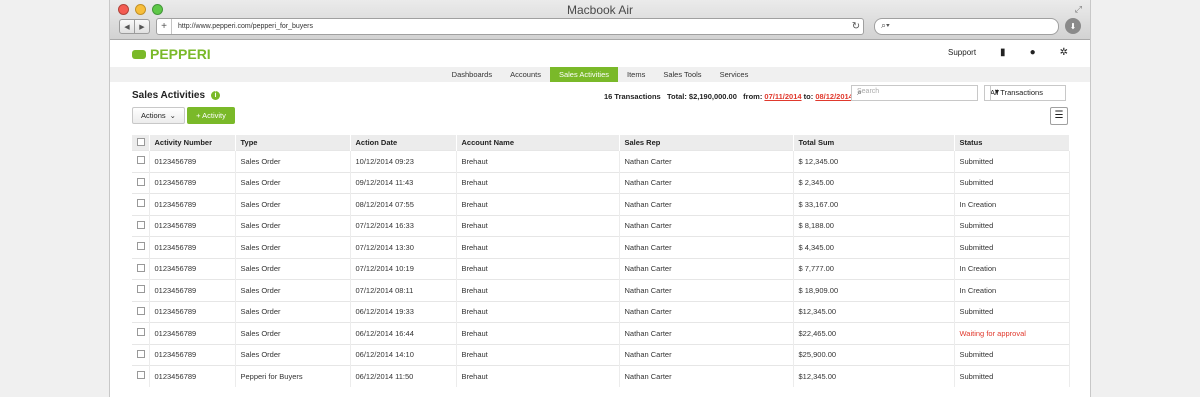  Describe the element at coordinates (525, 74) in the screenshot. I see `menu-accounts: Accounts` at that location.